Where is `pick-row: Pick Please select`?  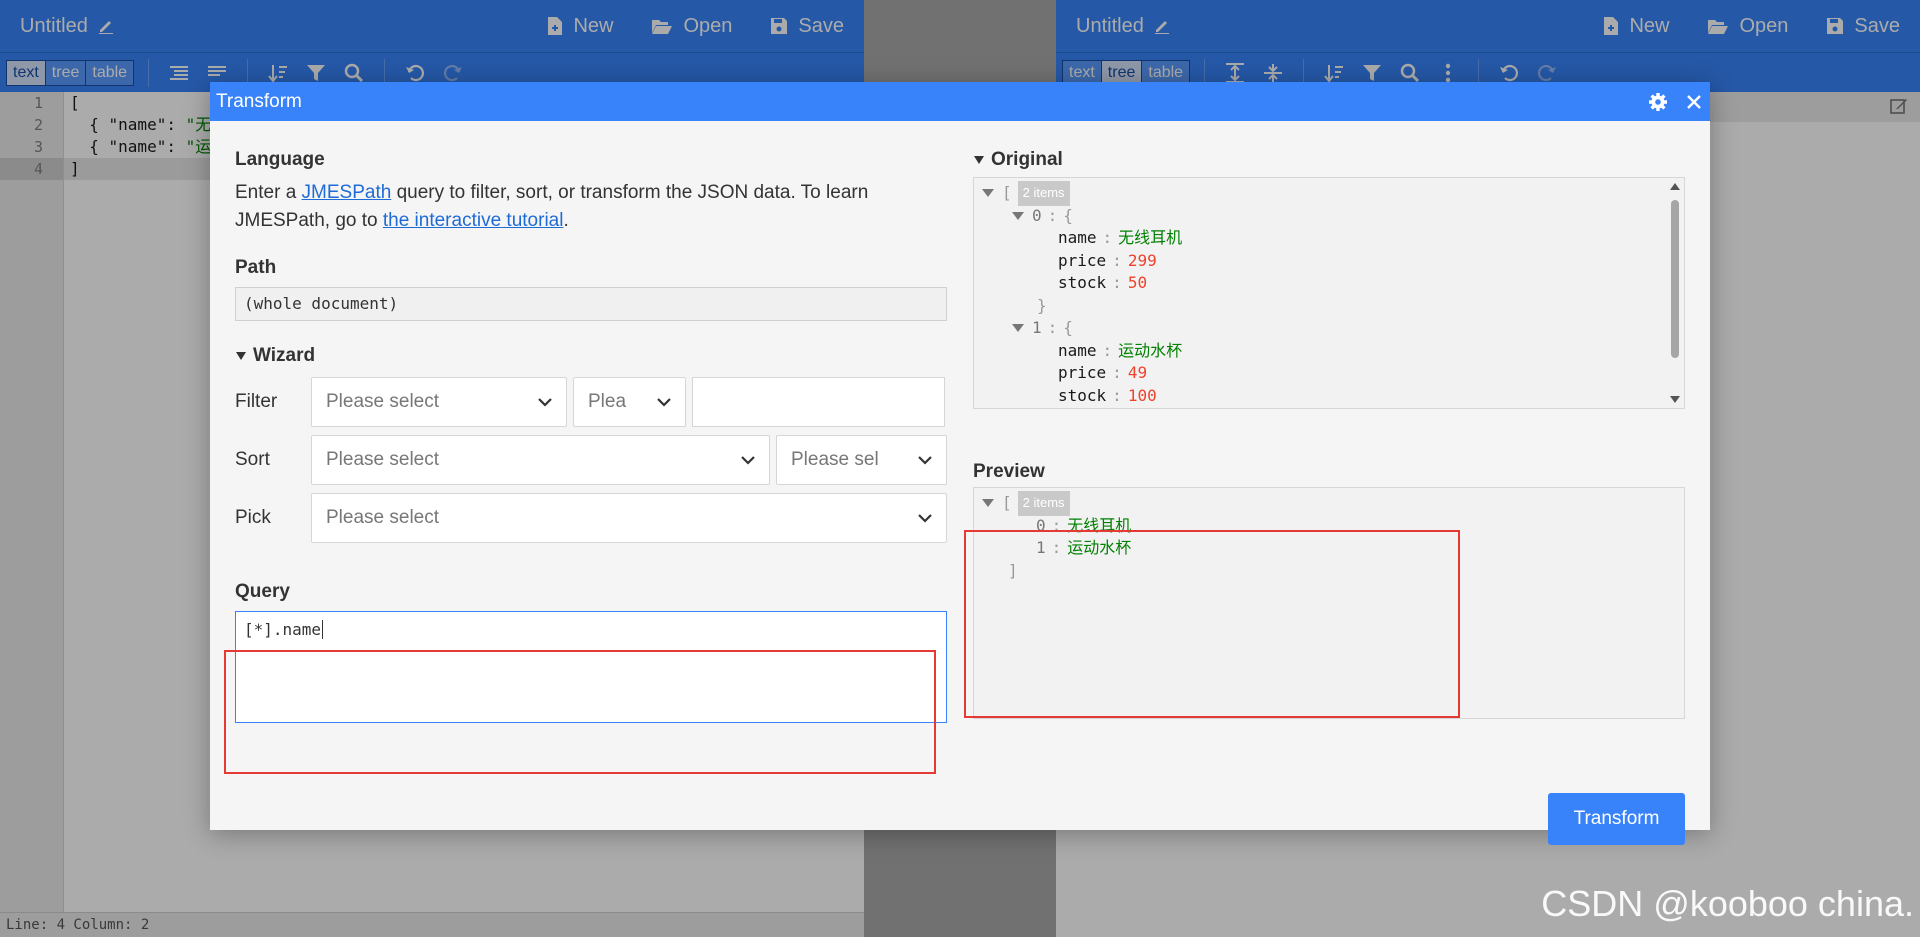
pick-row: Pick Please select is located at coordinates (591, 518).